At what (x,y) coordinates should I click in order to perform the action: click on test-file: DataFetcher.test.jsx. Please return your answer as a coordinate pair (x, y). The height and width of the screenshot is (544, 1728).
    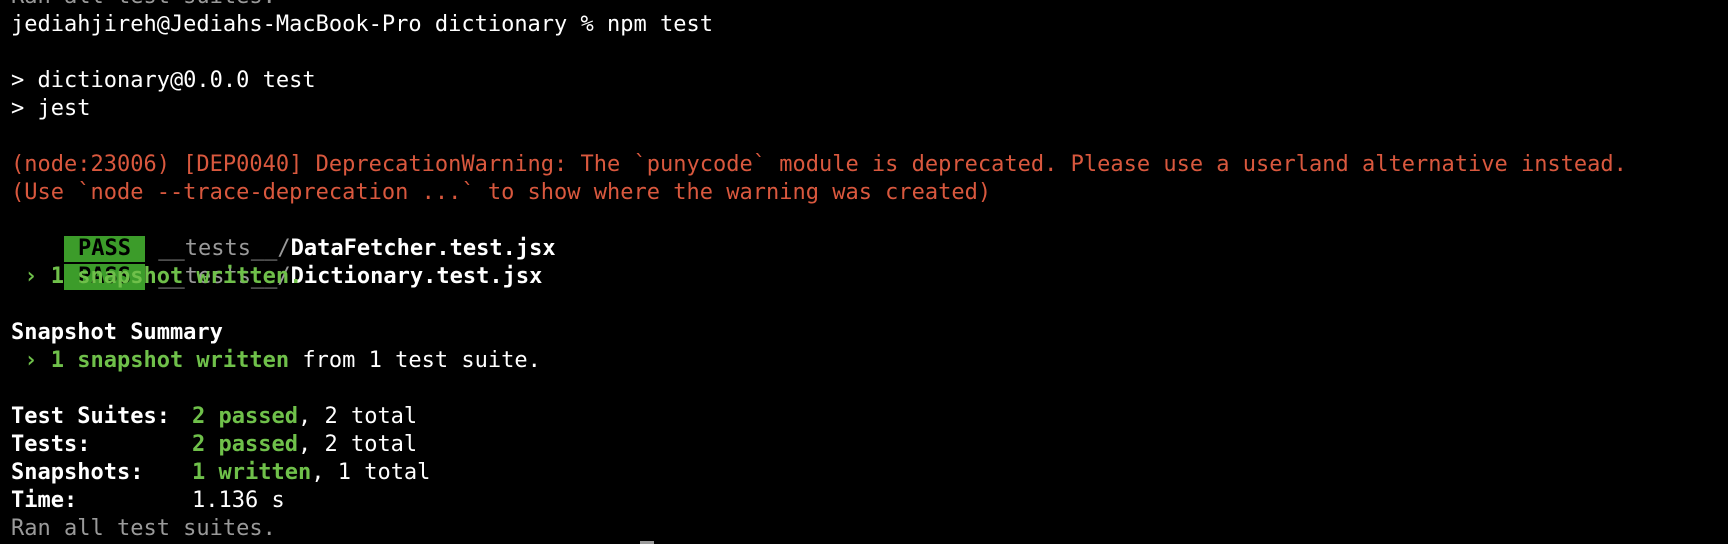
    Looking at the image, I should click on (423, 248).